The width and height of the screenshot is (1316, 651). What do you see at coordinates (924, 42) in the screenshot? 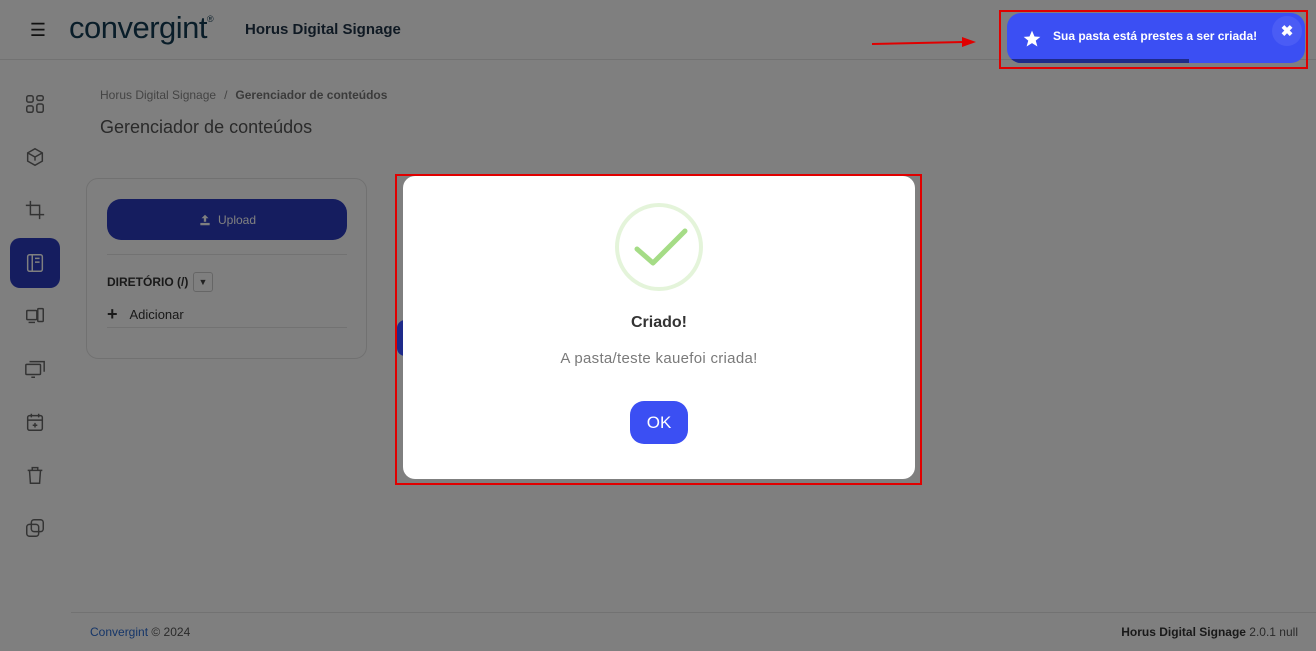
I see `annotation-arrow-icon` at bounding box center [924, 42].